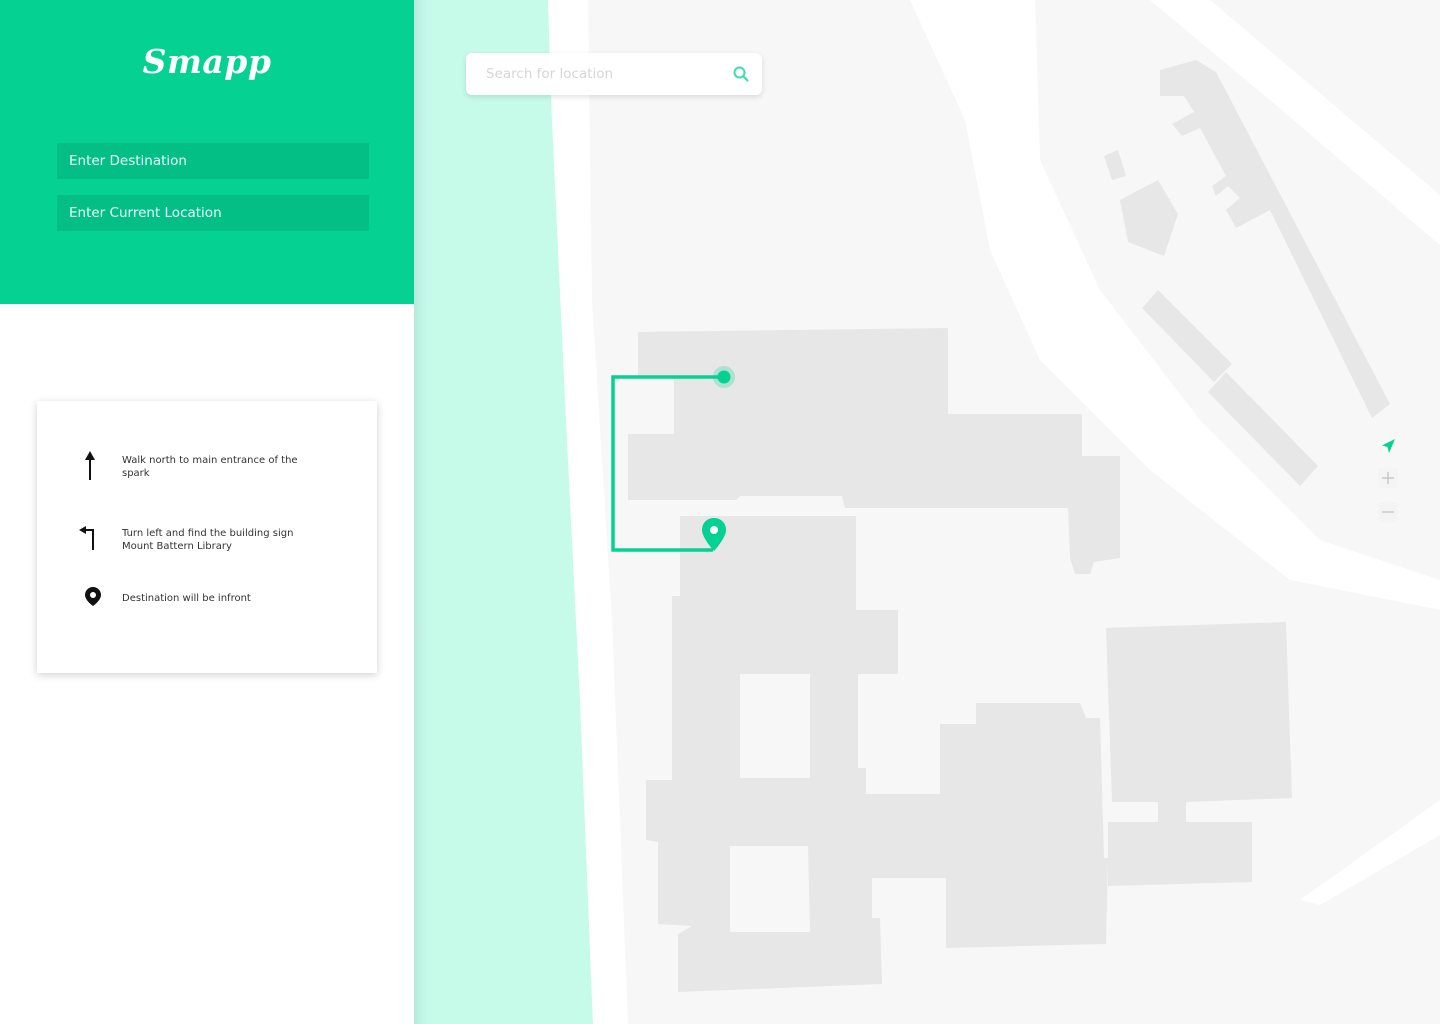 The height and width of the screenshot is (1024, 1440). I want to click on plus-icon, so click(1388, 478).